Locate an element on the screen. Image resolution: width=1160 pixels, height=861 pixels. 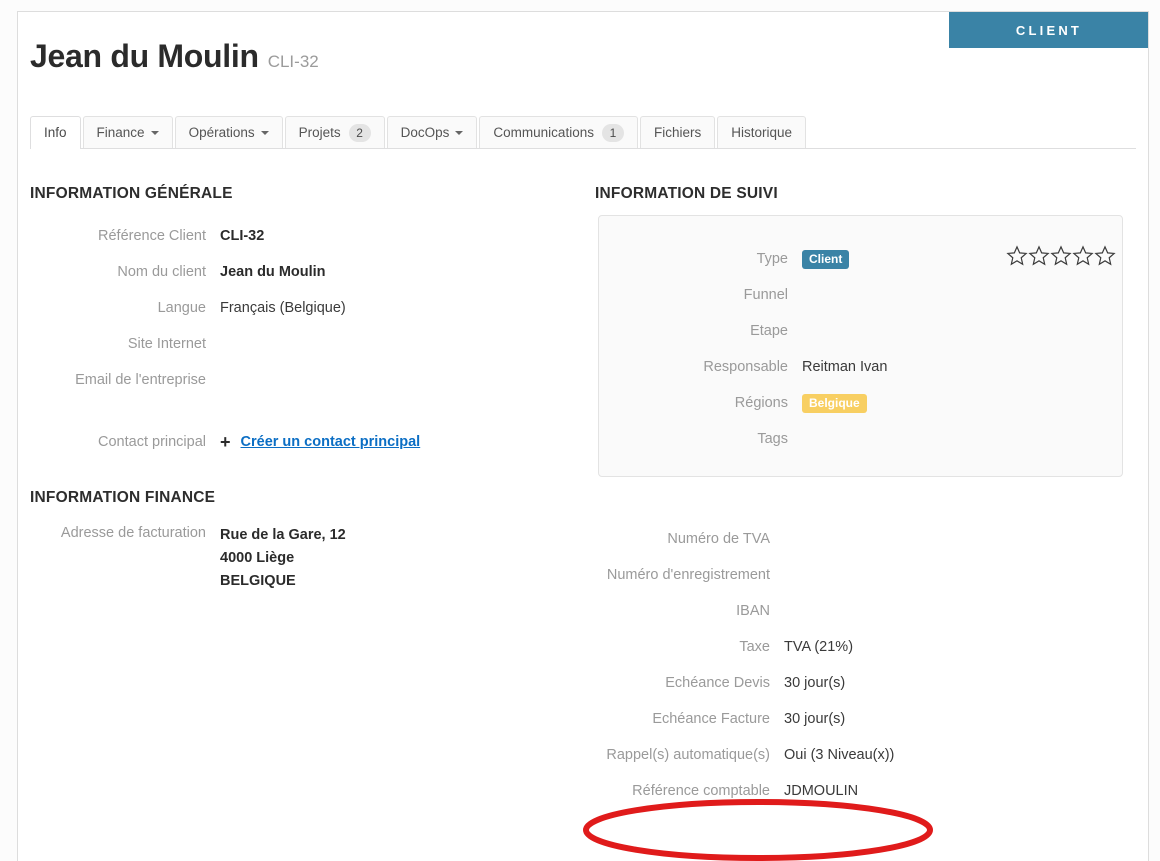
field-value: Client is located at coordinates (826, 259).